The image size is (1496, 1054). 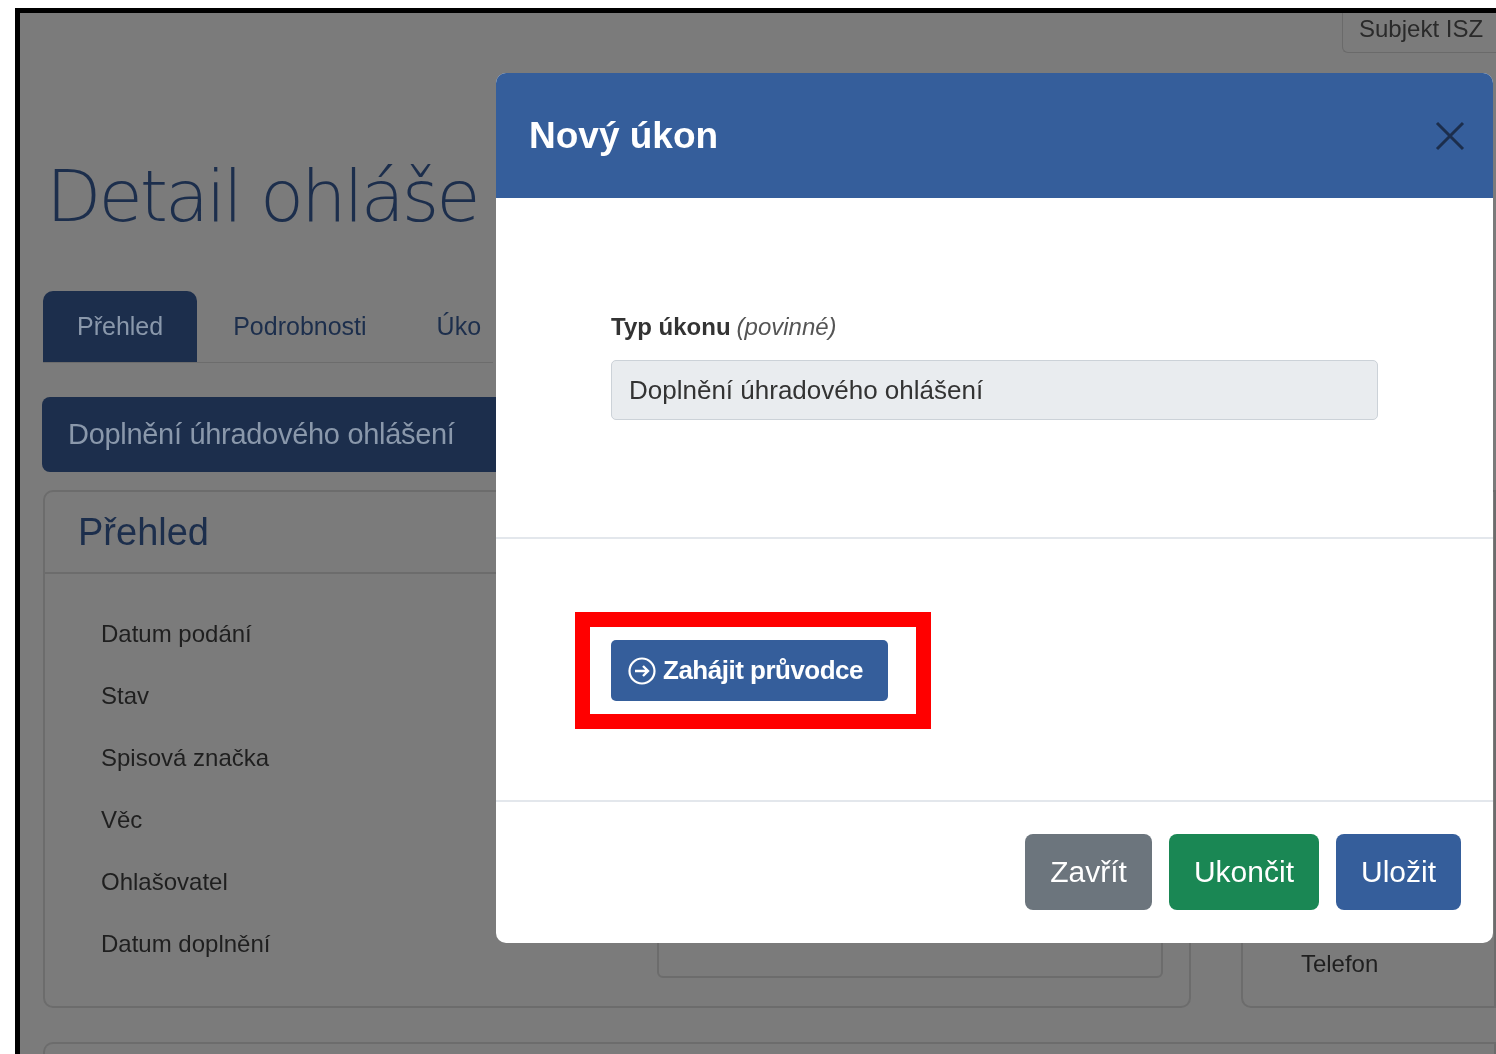 What do you see at coordinates (122, 820) in the screenshot?
I see `field-label: Věc` at bounding box center [122, 820].